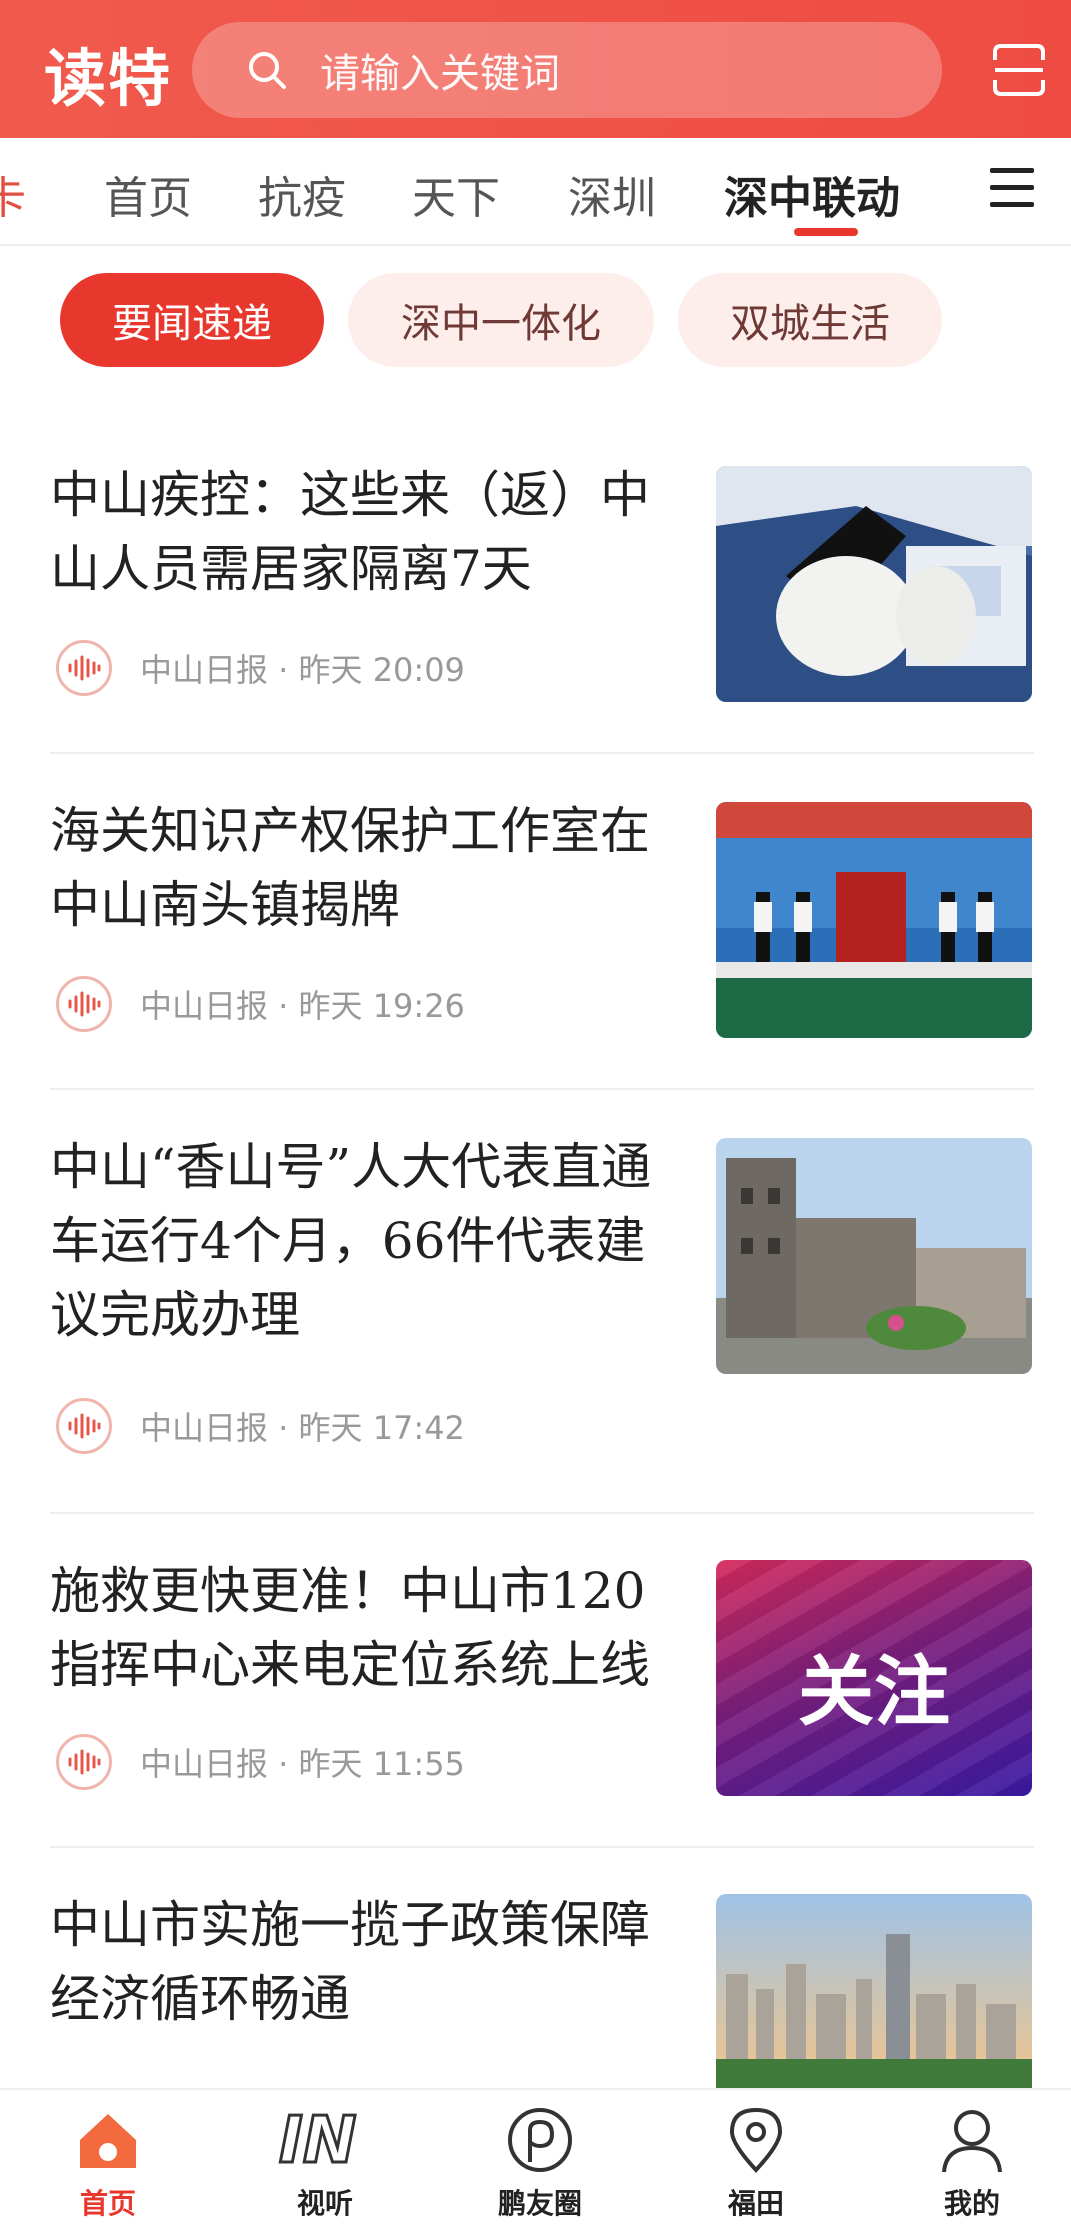 The height and width of the screenshot is (2235, 1071). What do you see at coordinates (302, 670) in the screenshot?
I see `article-source: 中山日报 · 昨天 20:09` at bounding box center [302, 670].